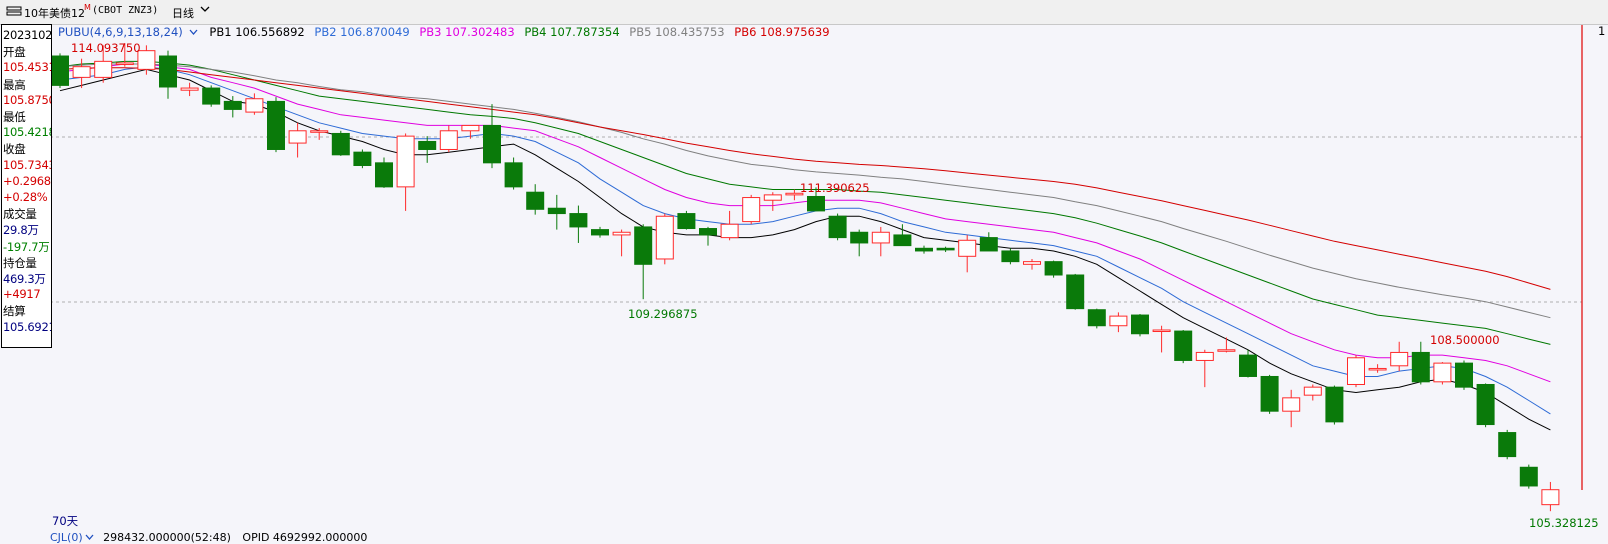  Describe the element at coordinates (27, 35) in the screenshot. I see `info-row: 20231020` at that location.